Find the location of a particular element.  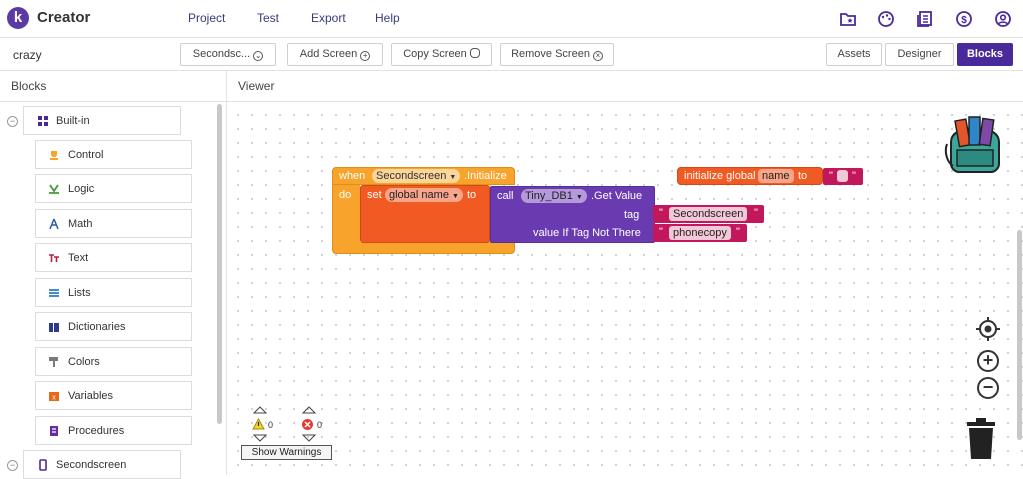

palette-item-control: Control is located at coordinates (113, 154).